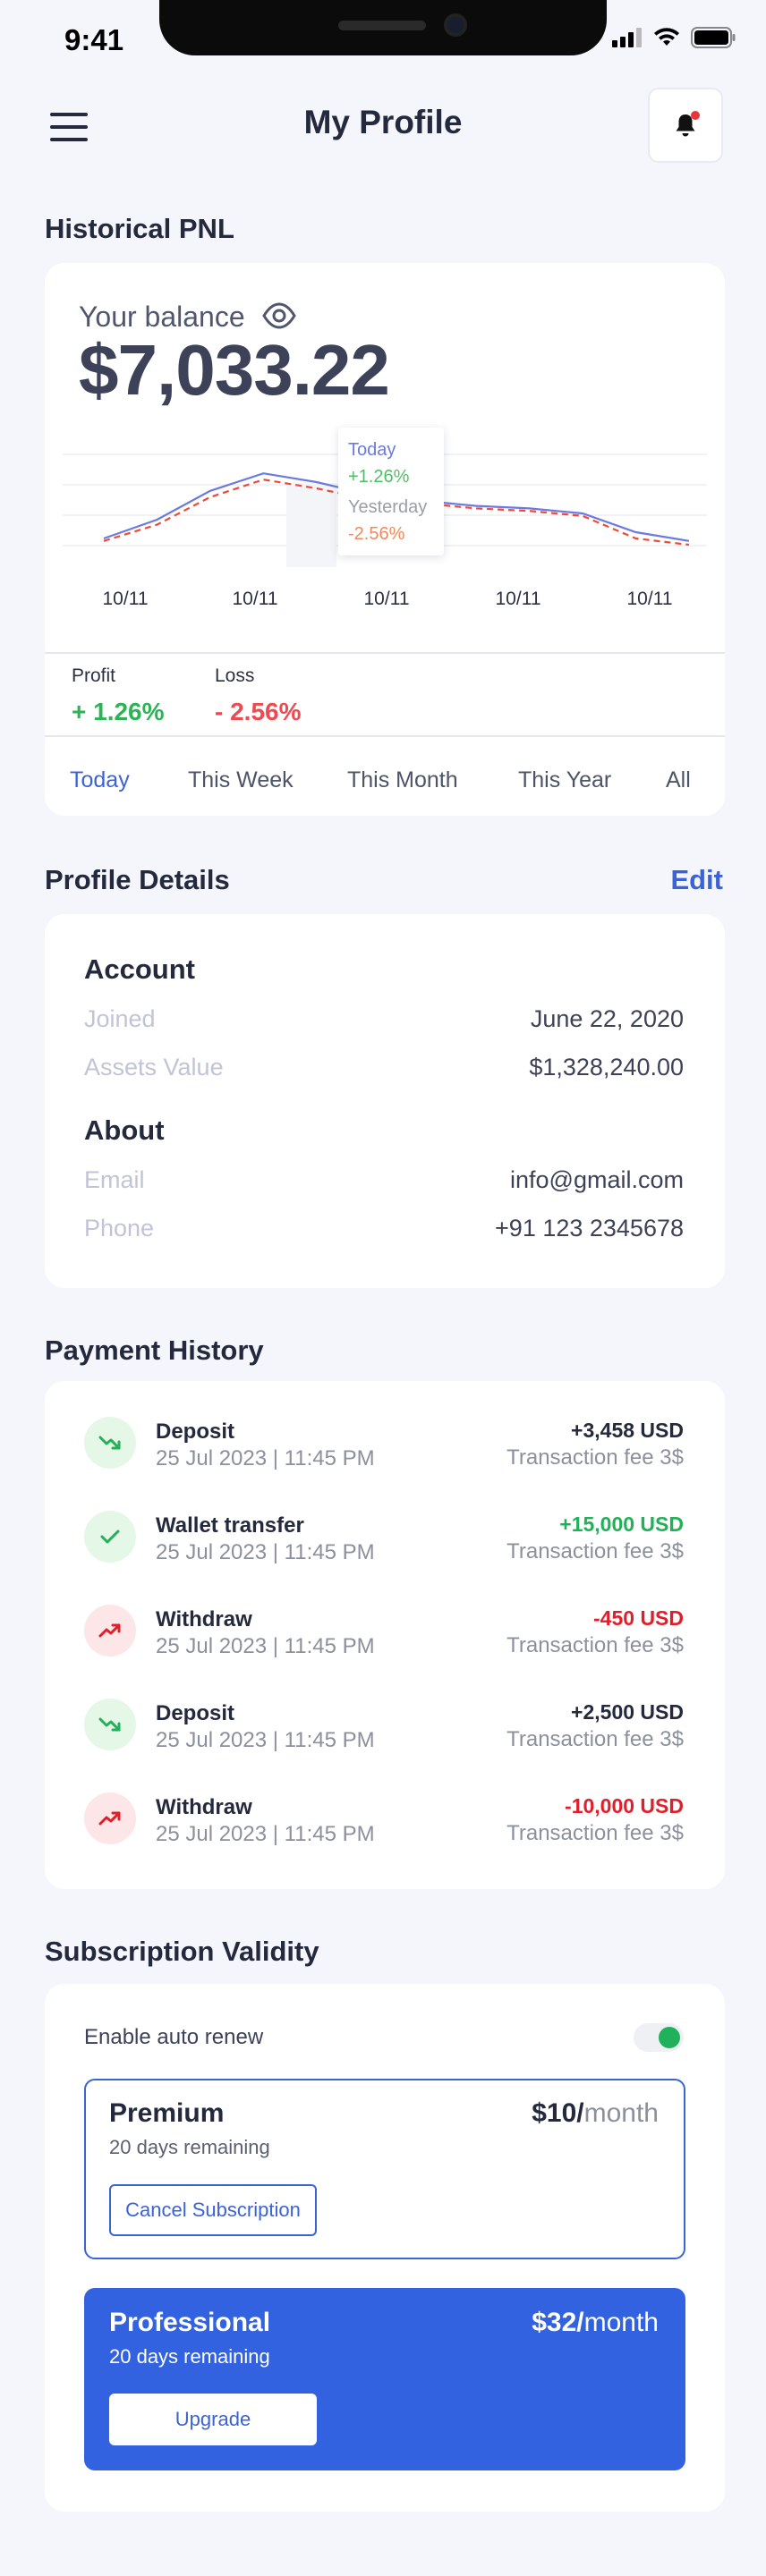 The image size is (766, 2576). What do you see at coordinates (189, 2356) in the screenshot?
I see `professional-remaining: 20 days remaining` at bounding box center [189, 2356].